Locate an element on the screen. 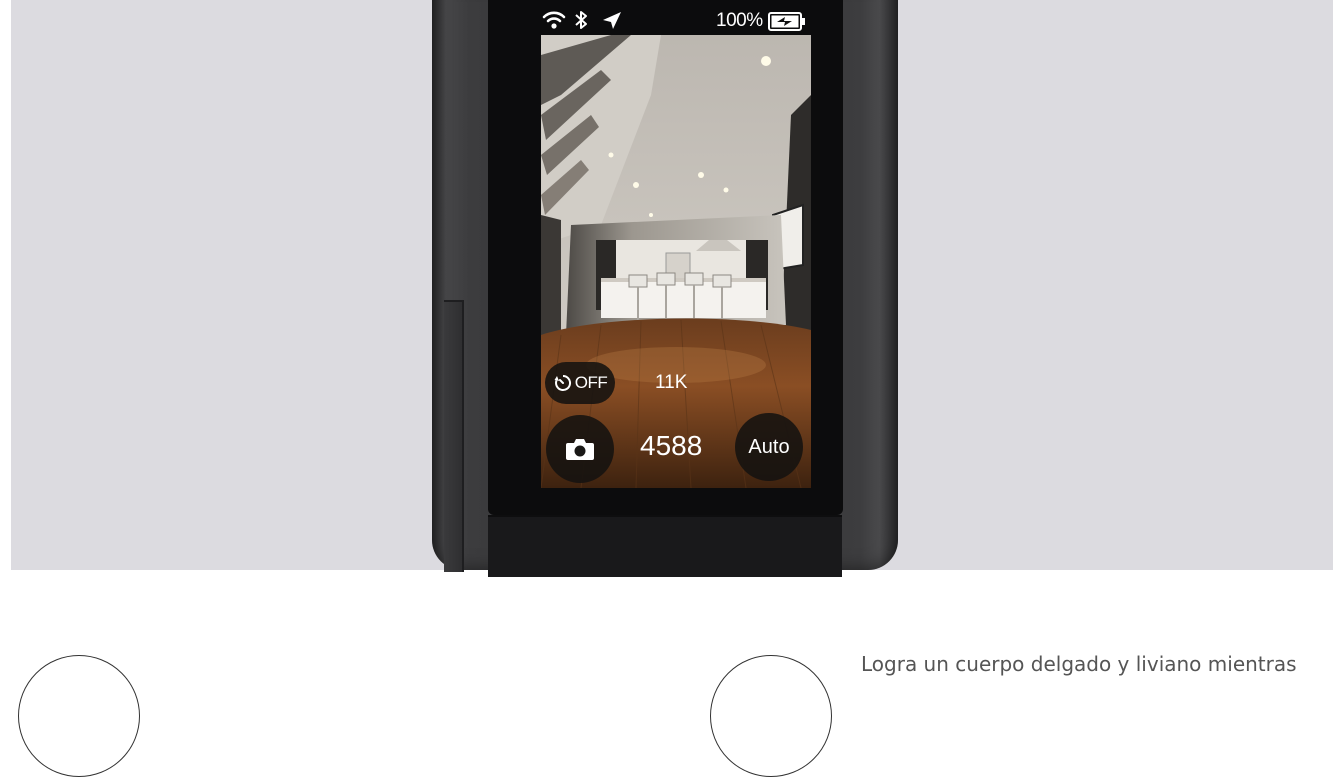  timer-label: OFF is located at coordinates (591, 382).